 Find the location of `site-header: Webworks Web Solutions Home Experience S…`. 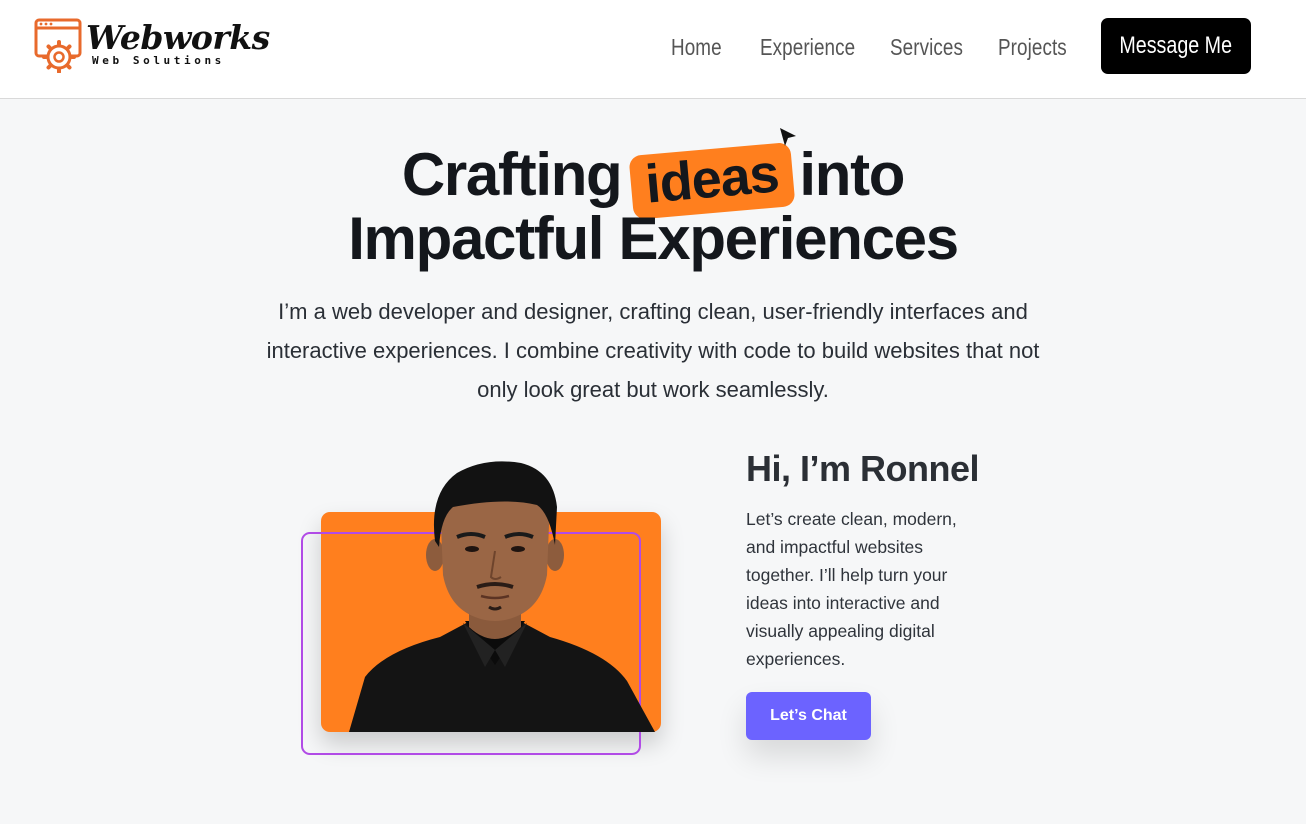

site-header: Webworks Web Solutions Home Experience S… is located at coordinates (653, 49).